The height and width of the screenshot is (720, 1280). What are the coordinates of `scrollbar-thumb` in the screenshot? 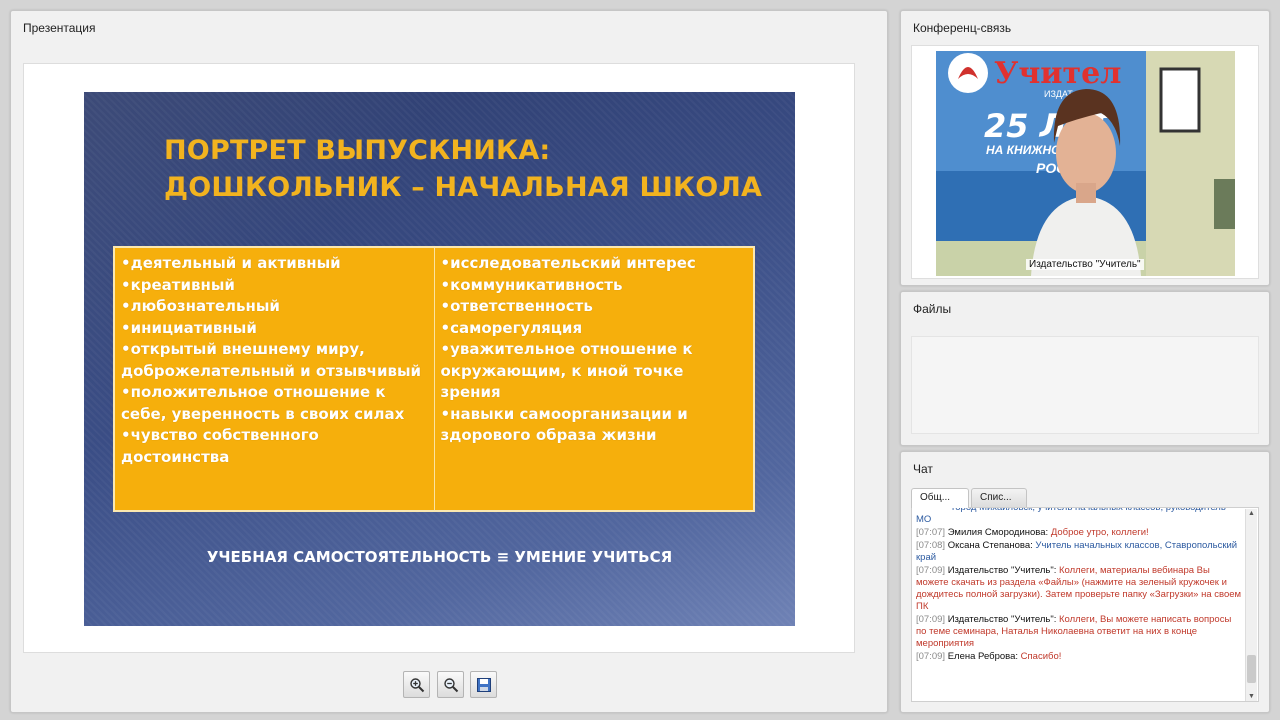 It's located at (1251, 669).